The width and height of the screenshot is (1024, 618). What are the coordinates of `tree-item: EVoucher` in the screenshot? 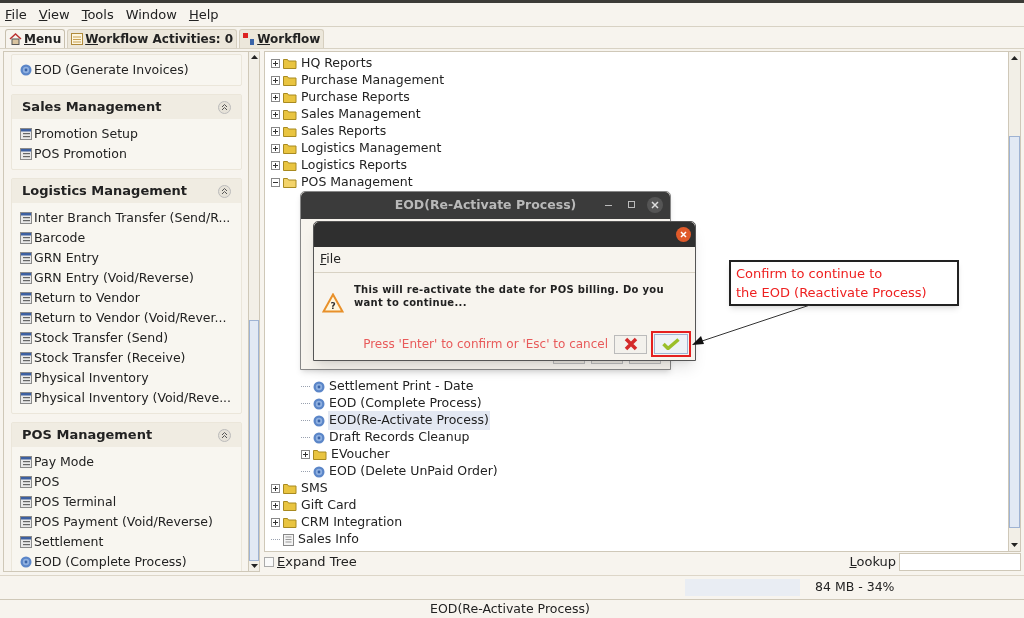 It's located at (360, 454).